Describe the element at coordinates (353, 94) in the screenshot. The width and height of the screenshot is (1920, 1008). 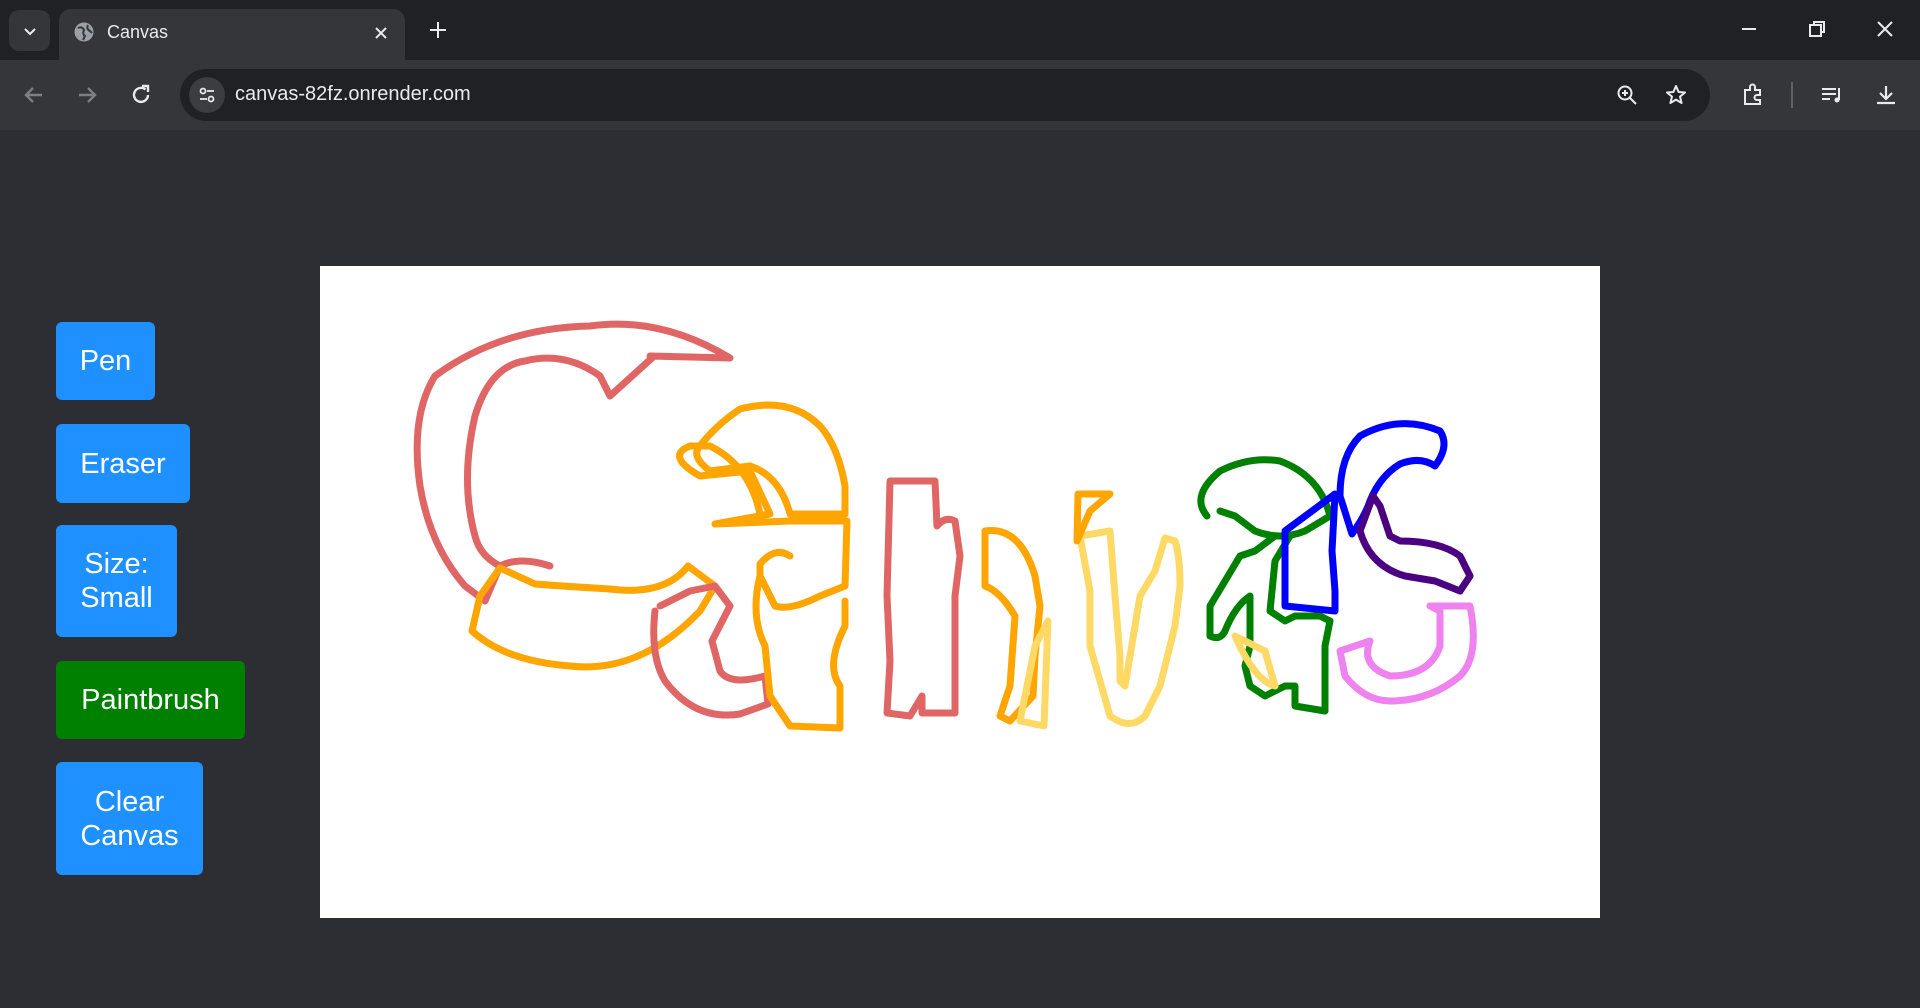
I see `url-text: canvas-82fz.onrender.com` at that location.